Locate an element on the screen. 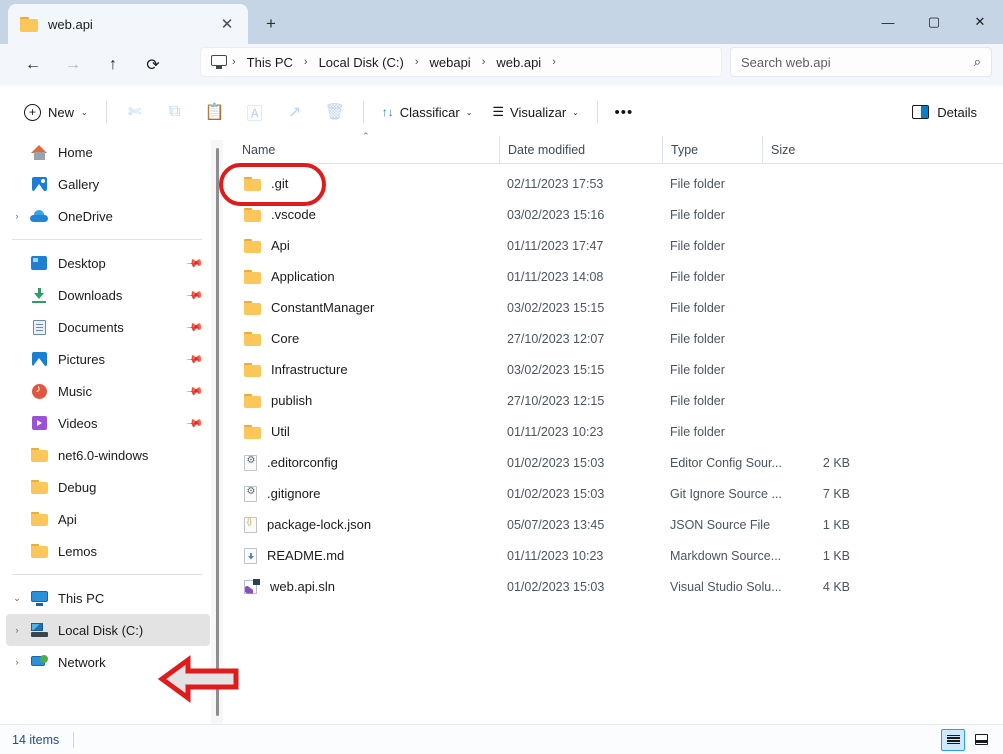 The image size is (1003, 754). breadcrumb-item-local-disk: Local Disk (C:) is located at coordinates (361, 62).